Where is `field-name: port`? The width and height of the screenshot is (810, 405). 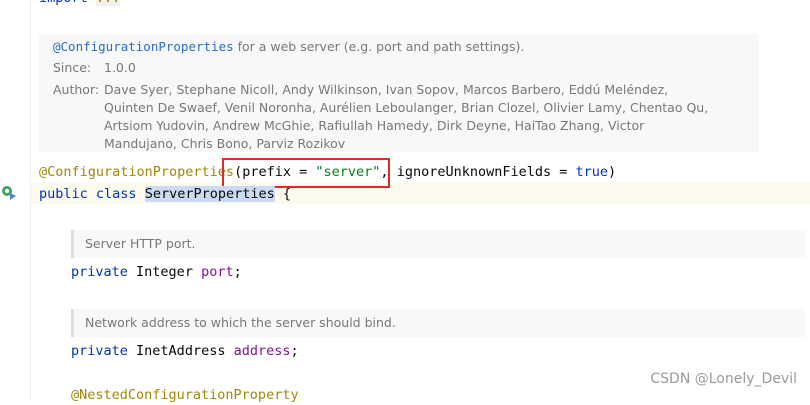
field-name: port is located at coordinates (217, 272).